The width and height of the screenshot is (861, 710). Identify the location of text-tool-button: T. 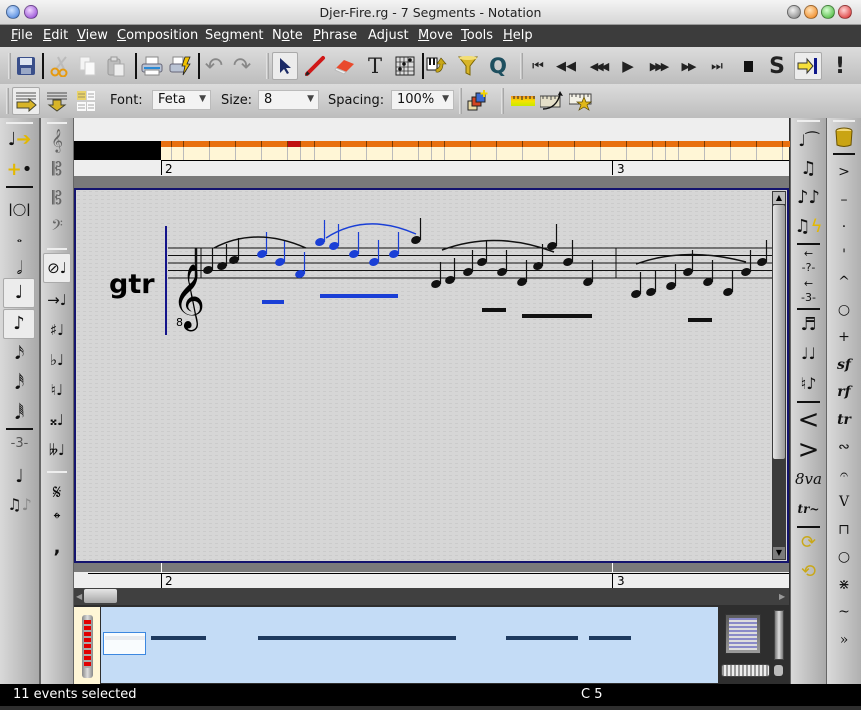
(375, 66).